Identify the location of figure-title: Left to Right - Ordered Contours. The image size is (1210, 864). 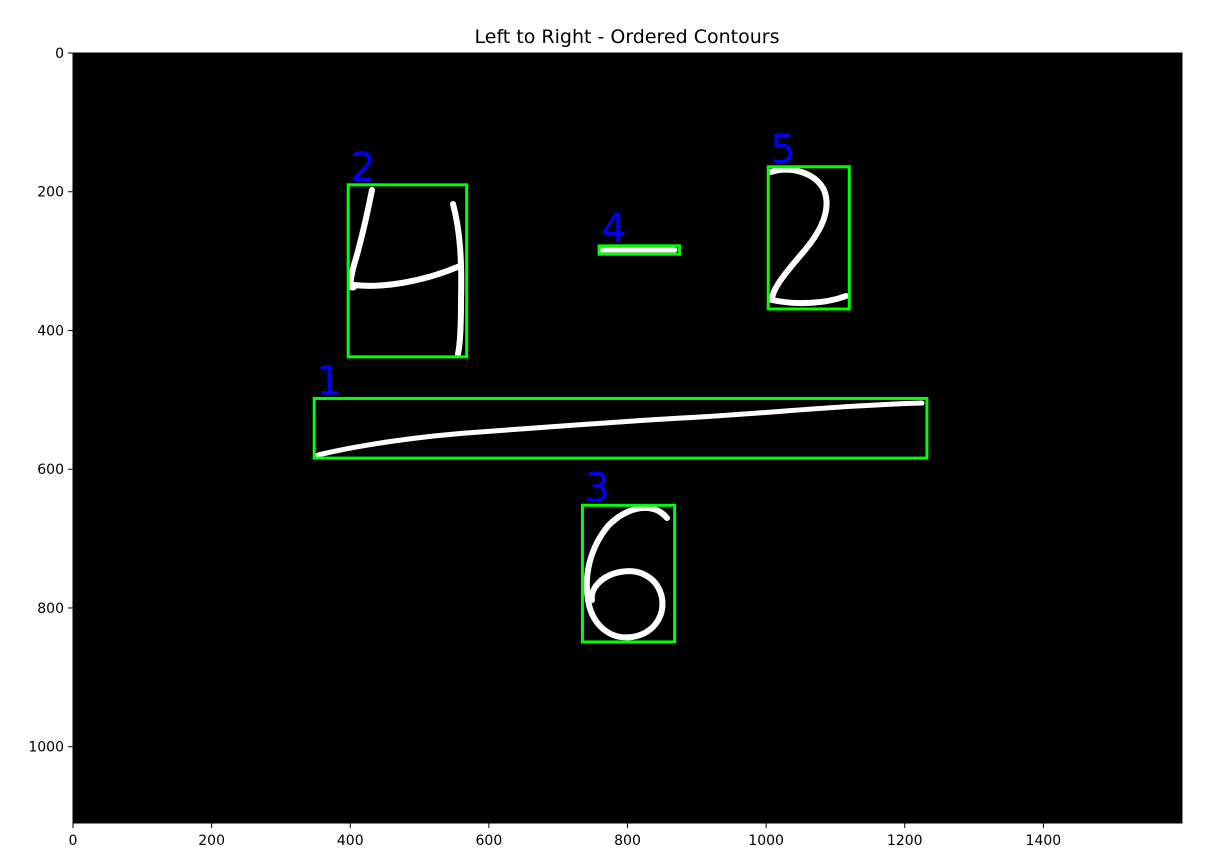
(627, 37).